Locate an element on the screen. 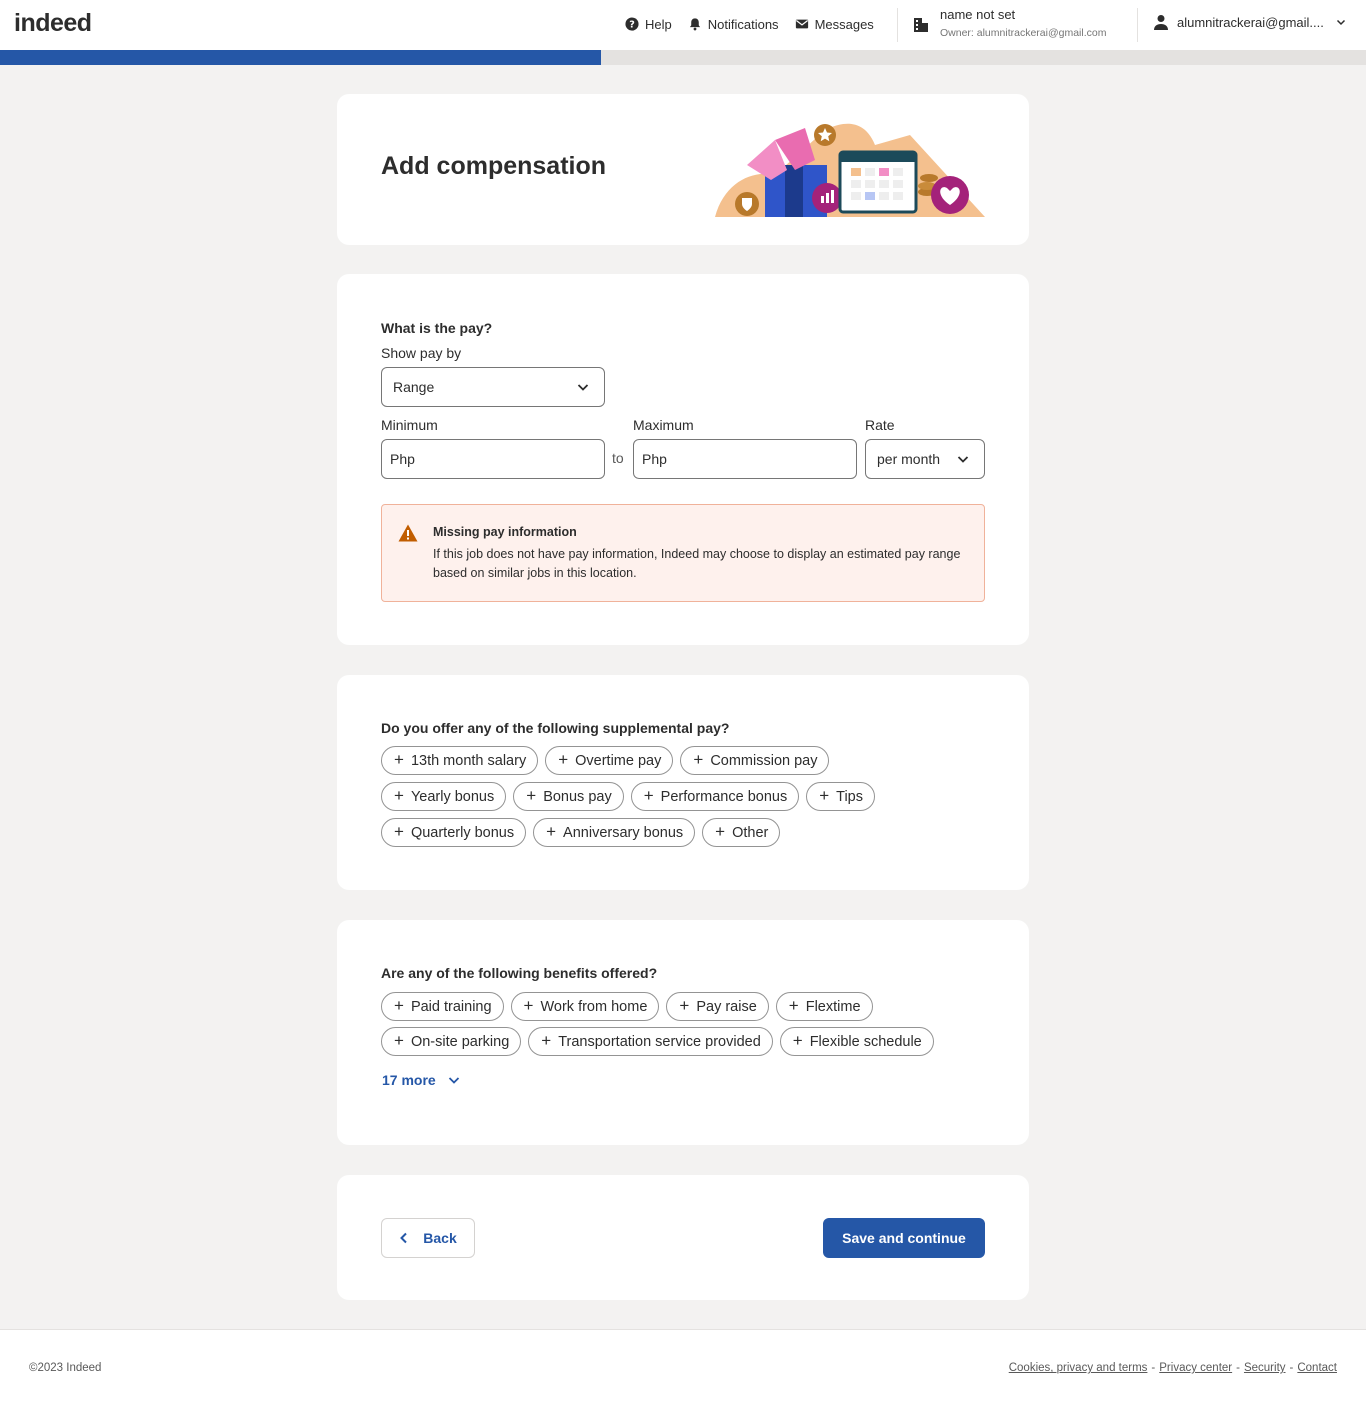  building-icon is located at coordinates (921, 25).